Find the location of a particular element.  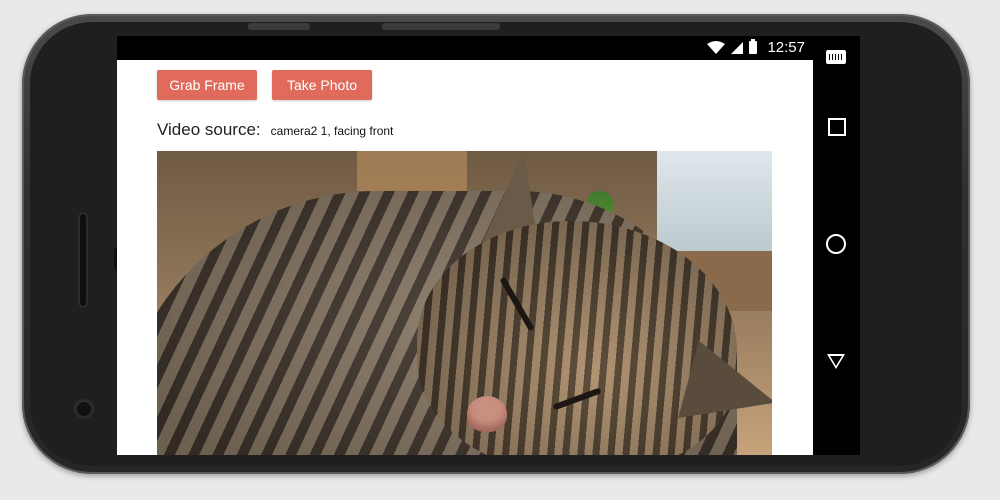

keyboard-icon is located at coordinates (836, 57).